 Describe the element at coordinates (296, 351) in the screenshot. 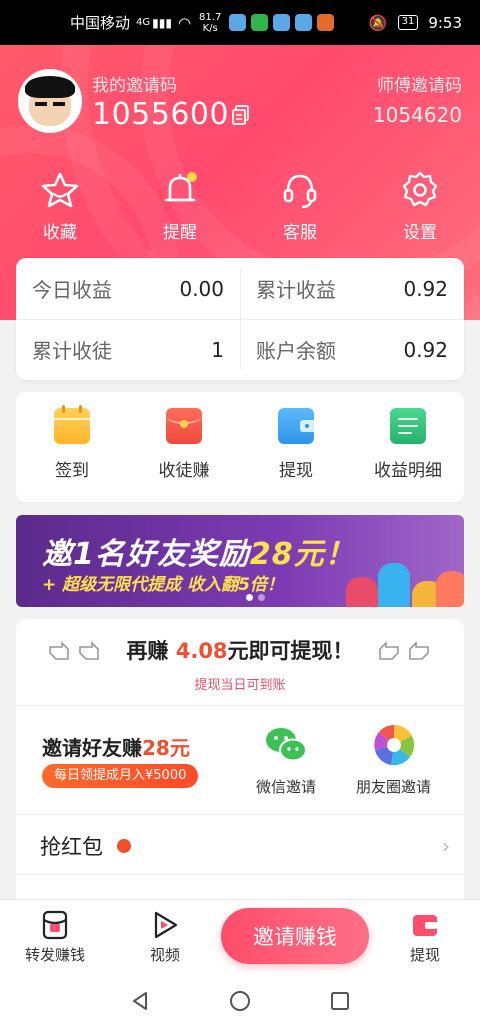

I see `stat-label: 账户余额` at that location.